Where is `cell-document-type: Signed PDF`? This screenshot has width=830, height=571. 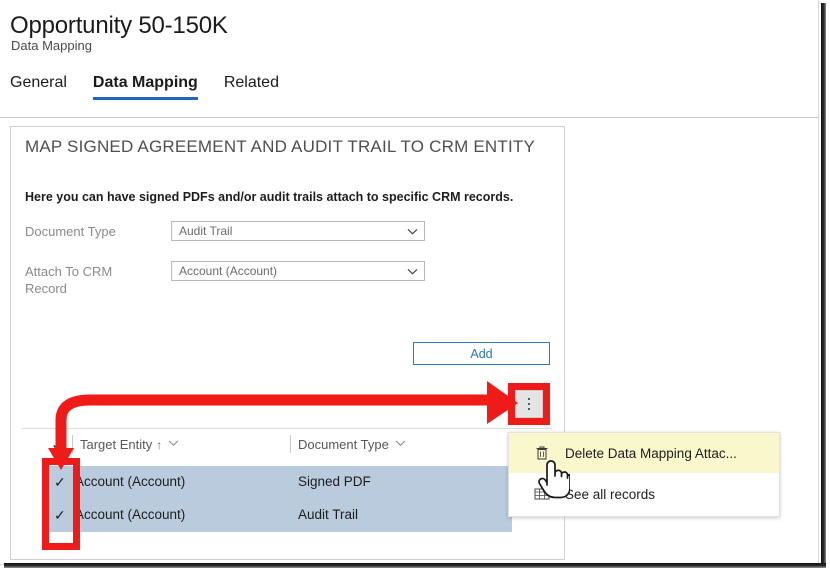 cell-document-type: Signed PDF is located at coordinates (334, 481).